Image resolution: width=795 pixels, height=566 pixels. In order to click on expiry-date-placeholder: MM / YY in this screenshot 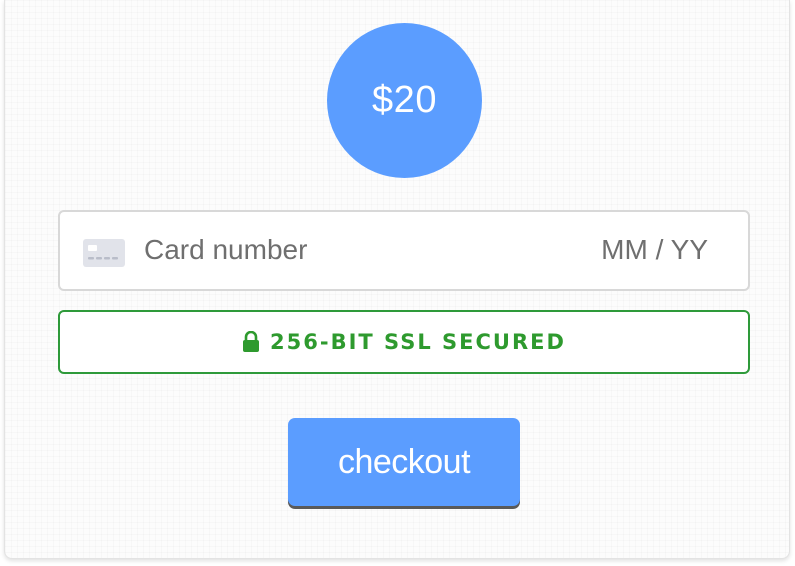, I will do `click(654, 250)`.